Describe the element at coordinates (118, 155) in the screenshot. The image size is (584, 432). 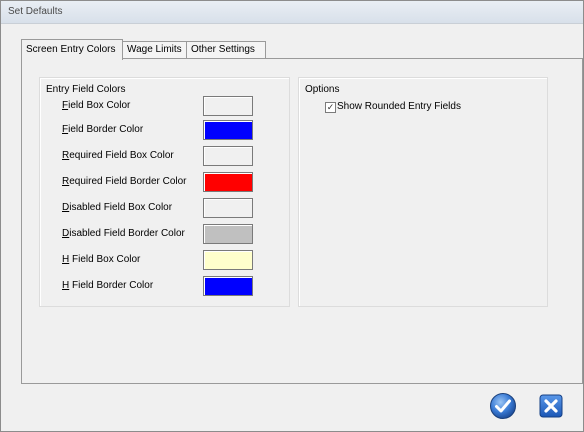
I see `required-field-box-color-label: Required Field Box Color` at that location.